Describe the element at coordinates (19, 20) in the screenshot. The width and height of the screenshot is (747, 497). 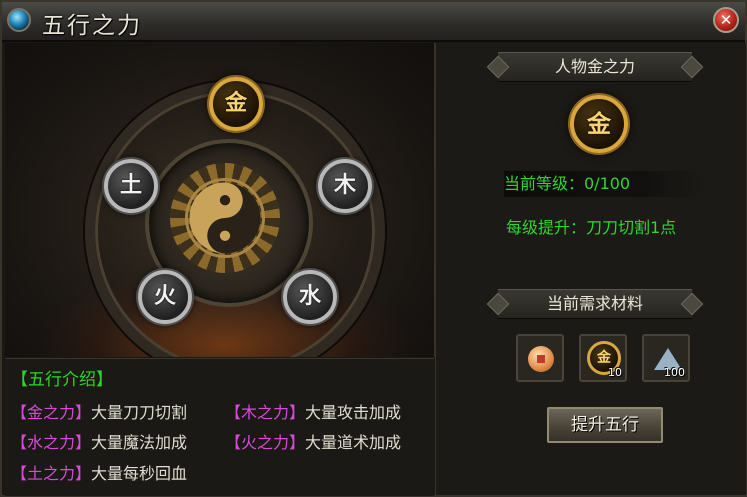
I see `title-orb-icon` at that location.